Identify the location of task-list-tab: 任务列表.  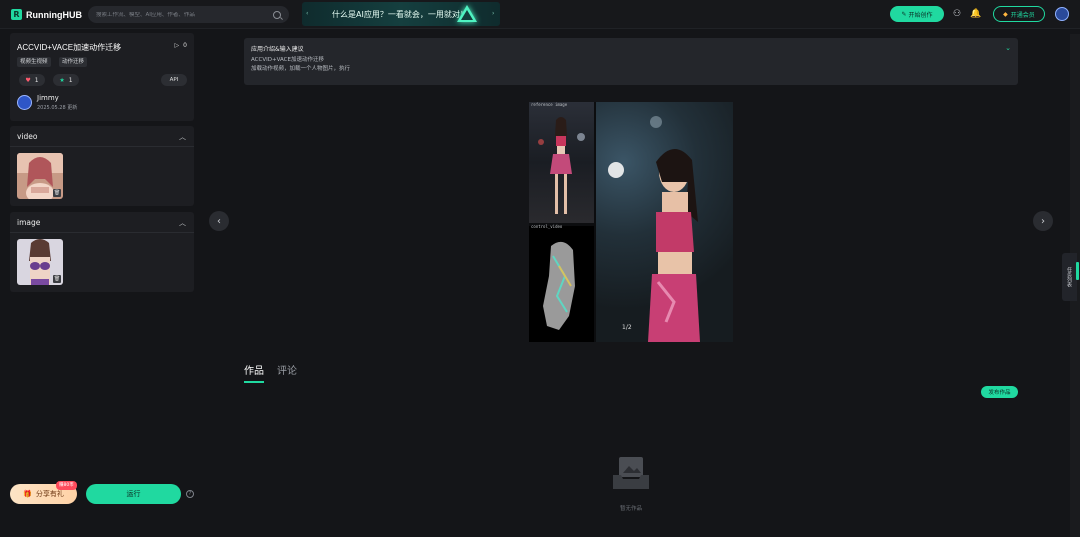
(1069, 277).